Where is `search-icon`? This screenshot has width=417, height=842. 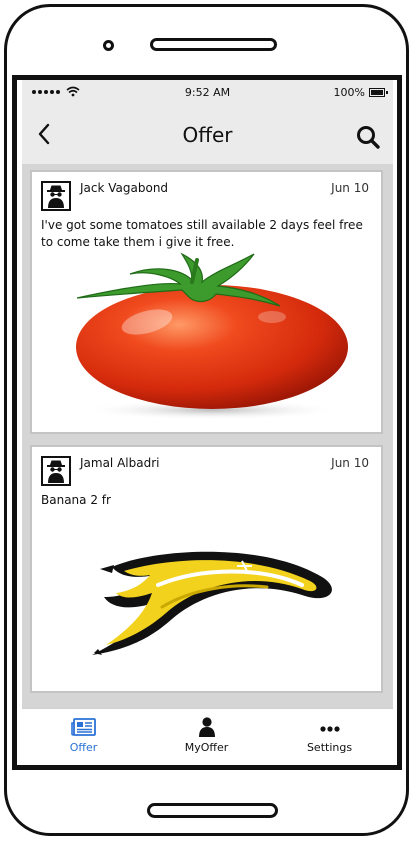
search-icon is located at coordinates (368, 137).